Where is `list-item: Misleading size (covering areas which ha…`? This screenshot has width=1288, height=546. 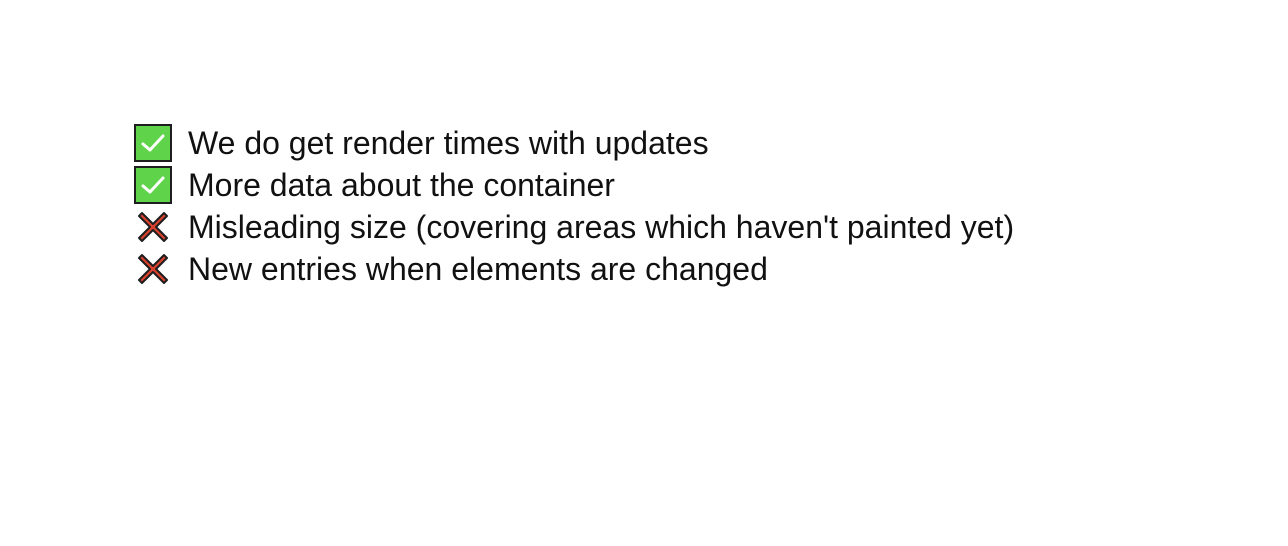
list-item: Misleading size (covering areas which ha… is located at coordinates (574, 227).